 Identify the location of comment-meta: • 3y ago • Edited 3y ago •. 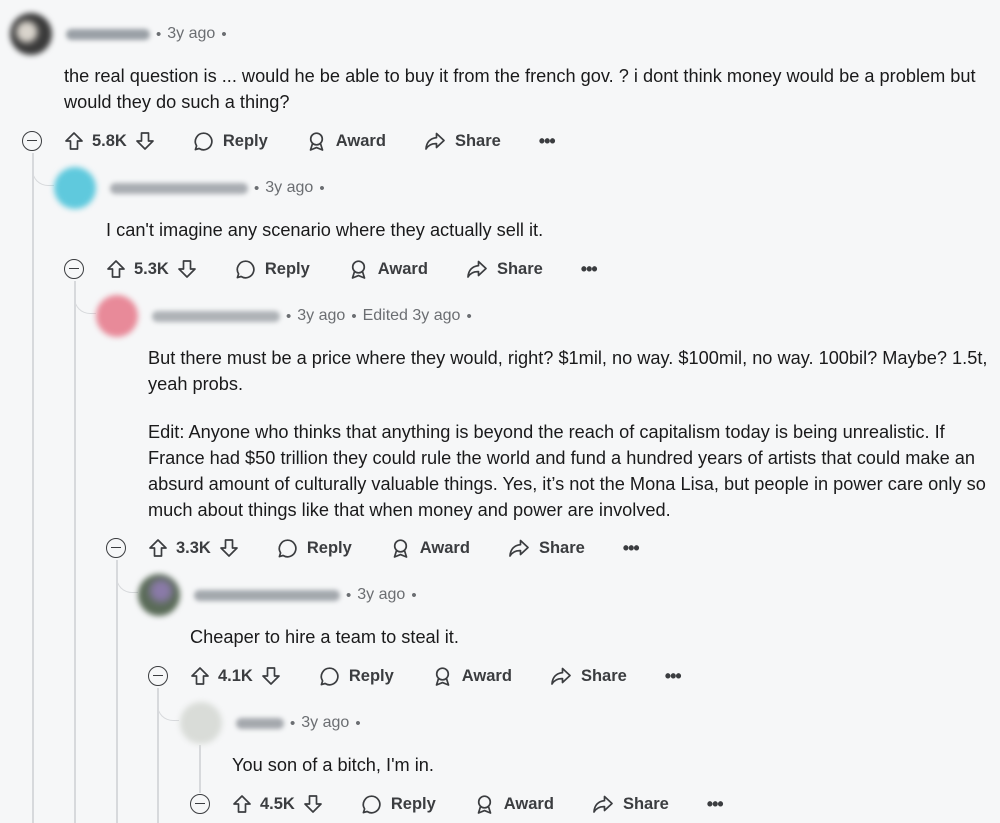
(287, 316).